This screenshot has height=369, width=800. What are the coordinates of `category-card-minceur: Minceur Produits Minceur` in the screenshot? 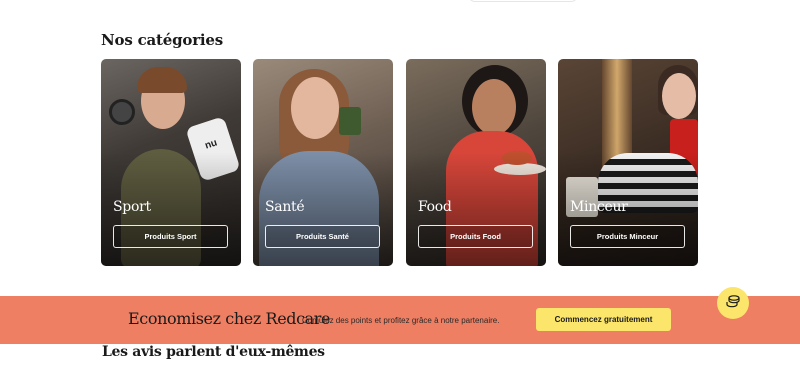 It's located at (628, 162).